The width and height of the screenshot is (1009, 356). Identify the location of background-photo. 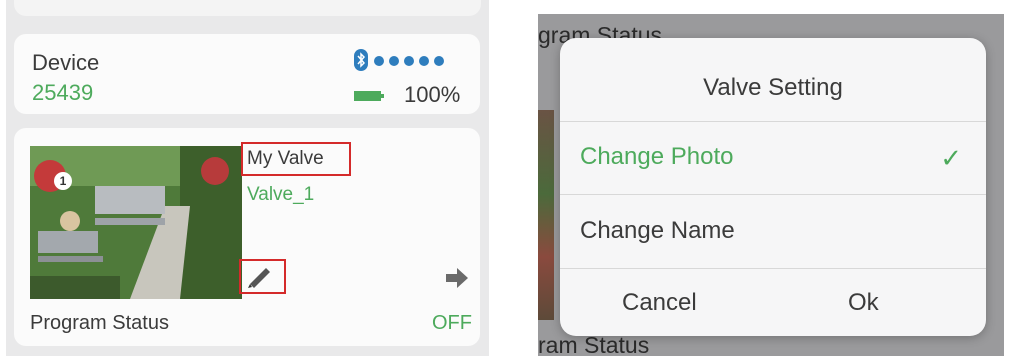
(546, 215).